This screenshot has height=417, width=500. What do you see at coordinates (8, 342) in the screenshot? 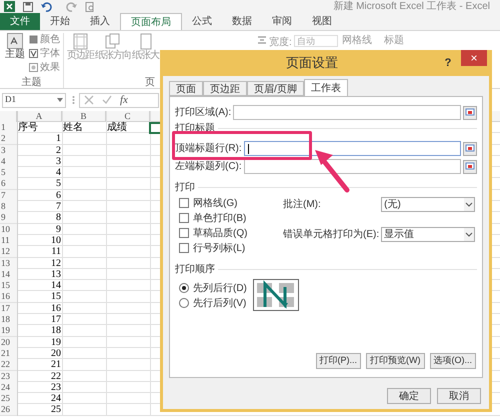
I see `row-header: 20` at bounding box center [8, 342].